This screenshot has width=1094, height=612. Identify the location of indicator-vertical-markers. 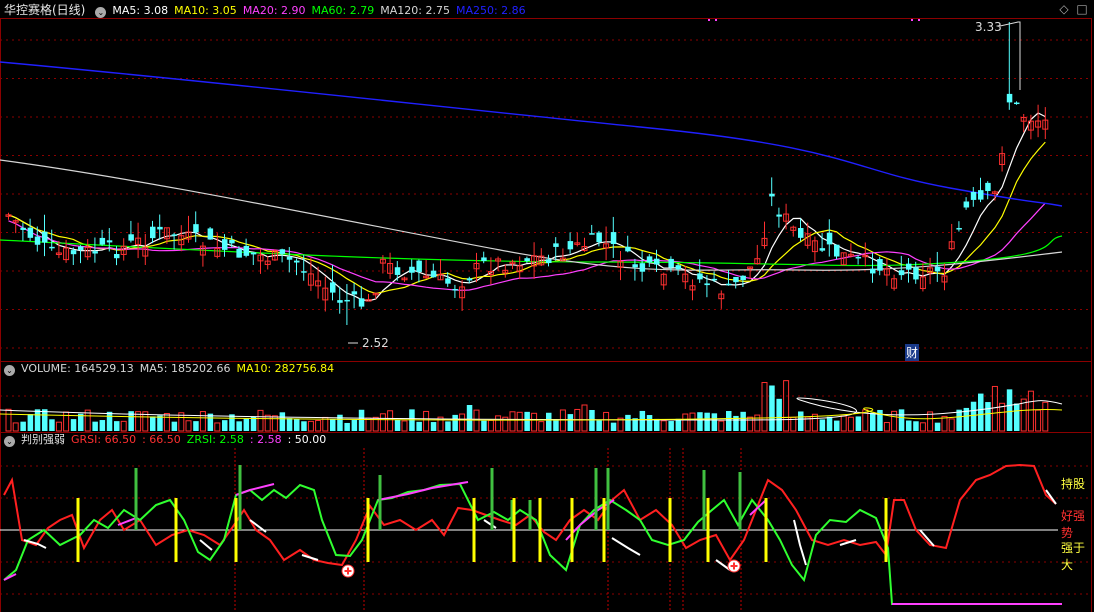
(488, 529).